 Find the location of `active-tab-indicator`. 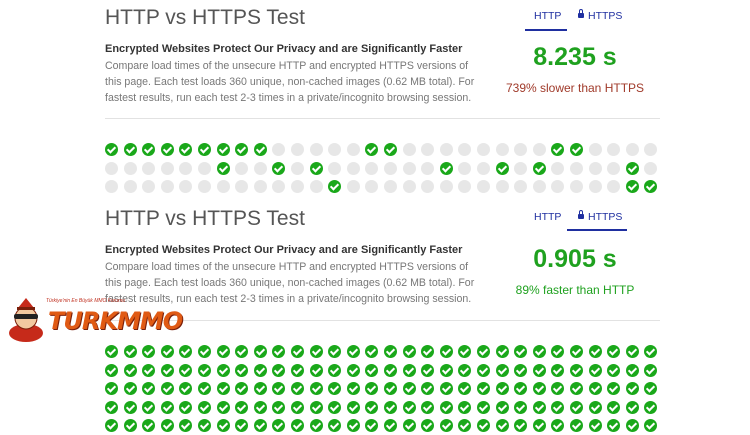

active-tab-indicator is located at coordinates (546, 30).